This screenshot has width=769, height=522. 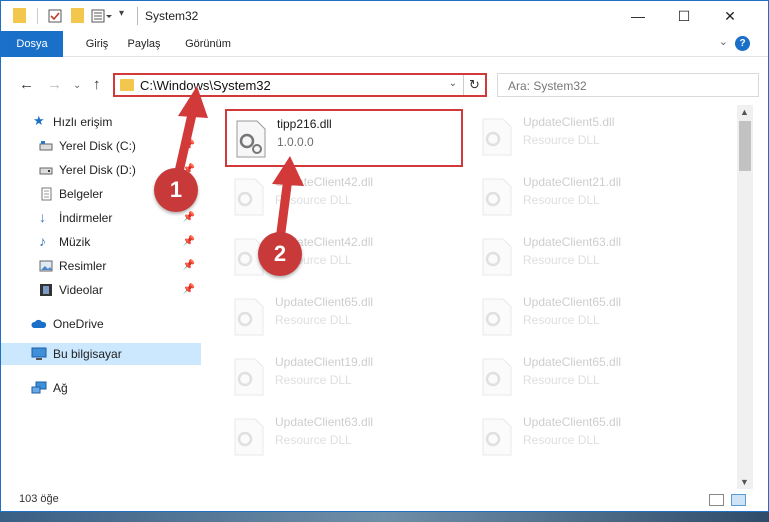 I want to click on nav-item-this-pc: Bu bilgisayar, so click(x=101, y=354).